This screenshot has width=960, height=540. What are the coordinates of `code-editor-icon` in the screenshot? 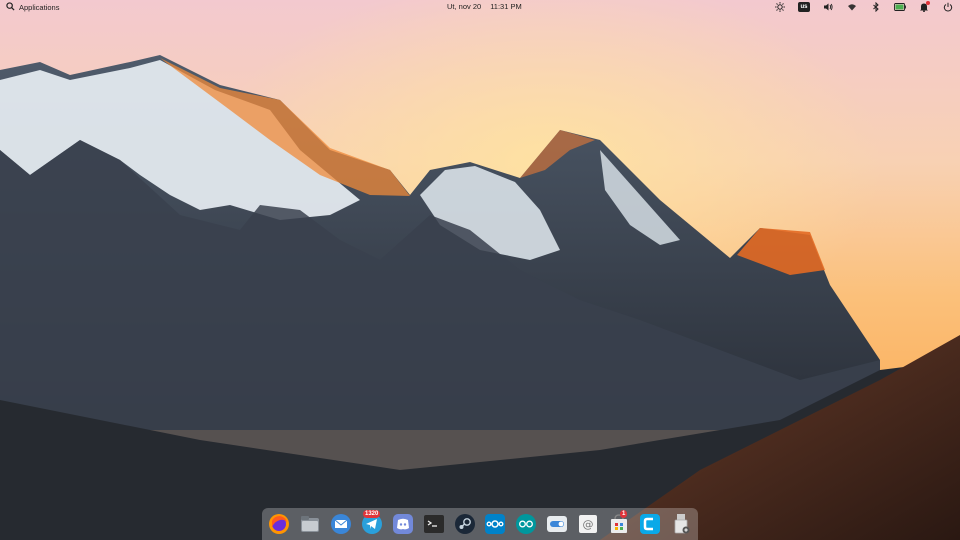 It's located at (650, 524).